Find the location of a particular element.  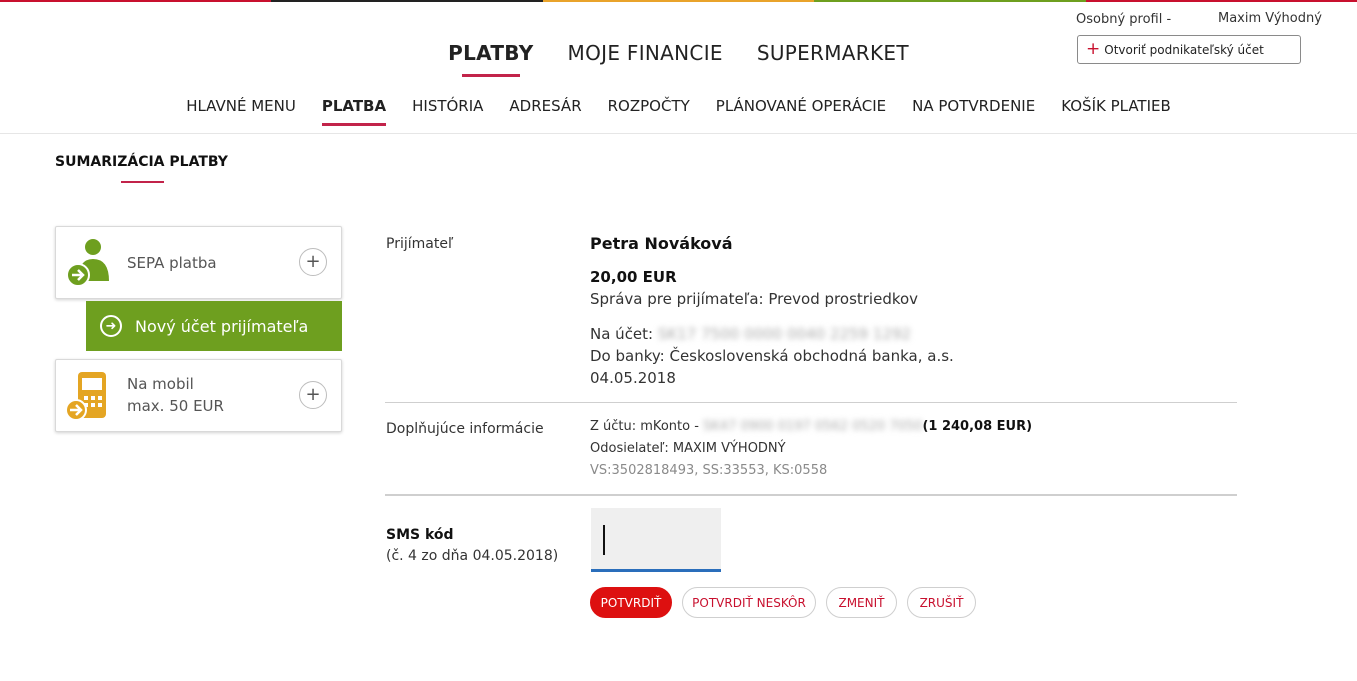

from-account-number: SK47 0900 0197 0562 0520 7050 is located at coordinates (813, 426).